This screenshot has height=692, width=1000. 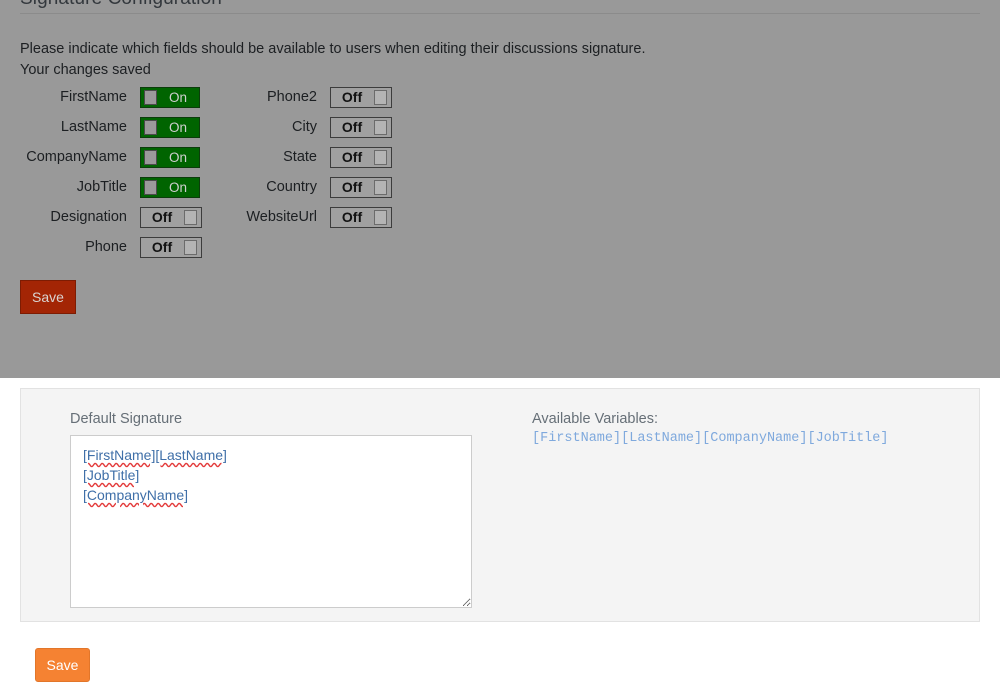 I want to click on toggle-country: Off, so click(x=361, y=187).